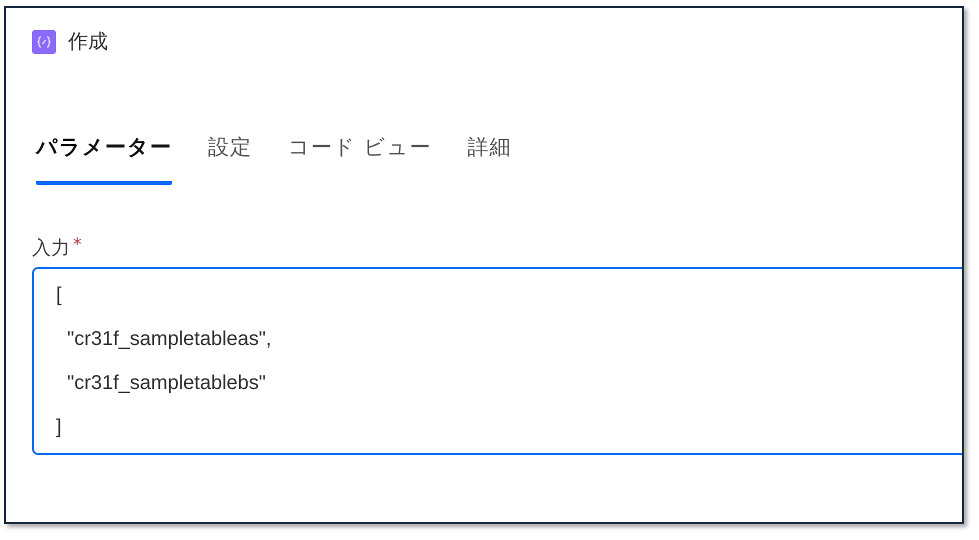  What do you see at coordinates (230, 159) in the screenshot?
I see `tab: 設定` at bounding box center [230, 159].